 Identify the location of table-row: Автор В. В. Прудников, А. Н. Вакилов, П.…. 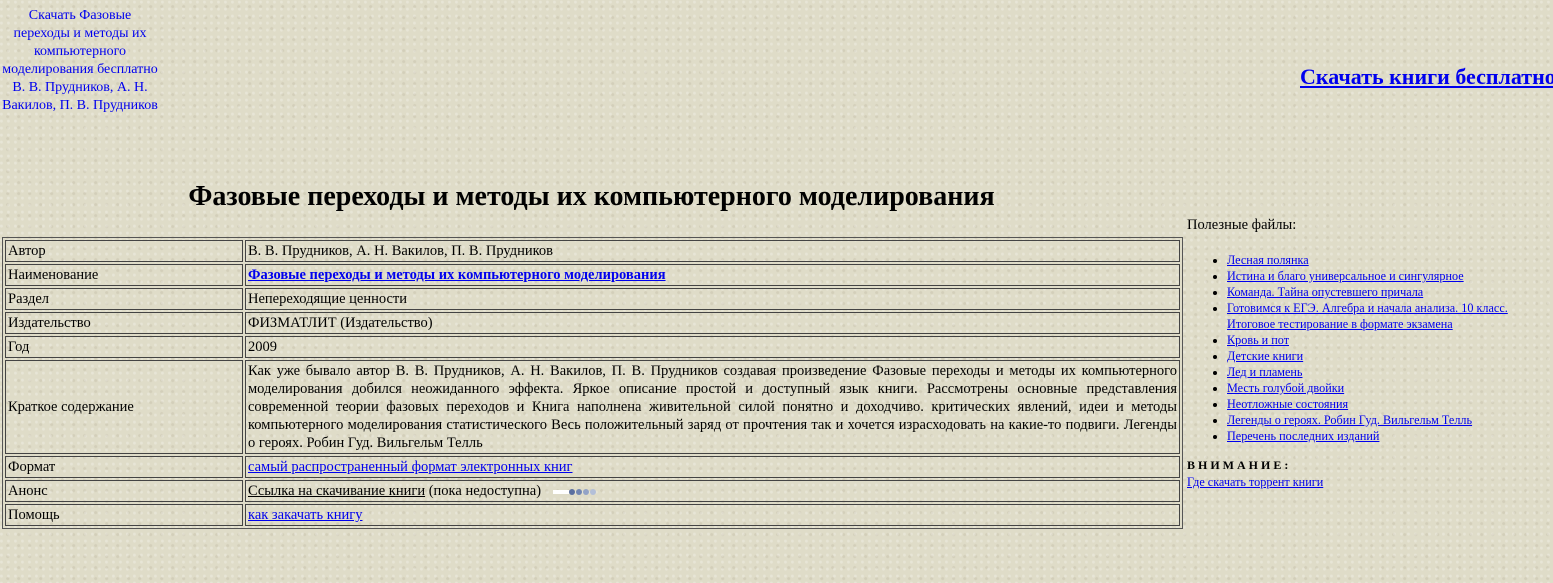
(592, 251).